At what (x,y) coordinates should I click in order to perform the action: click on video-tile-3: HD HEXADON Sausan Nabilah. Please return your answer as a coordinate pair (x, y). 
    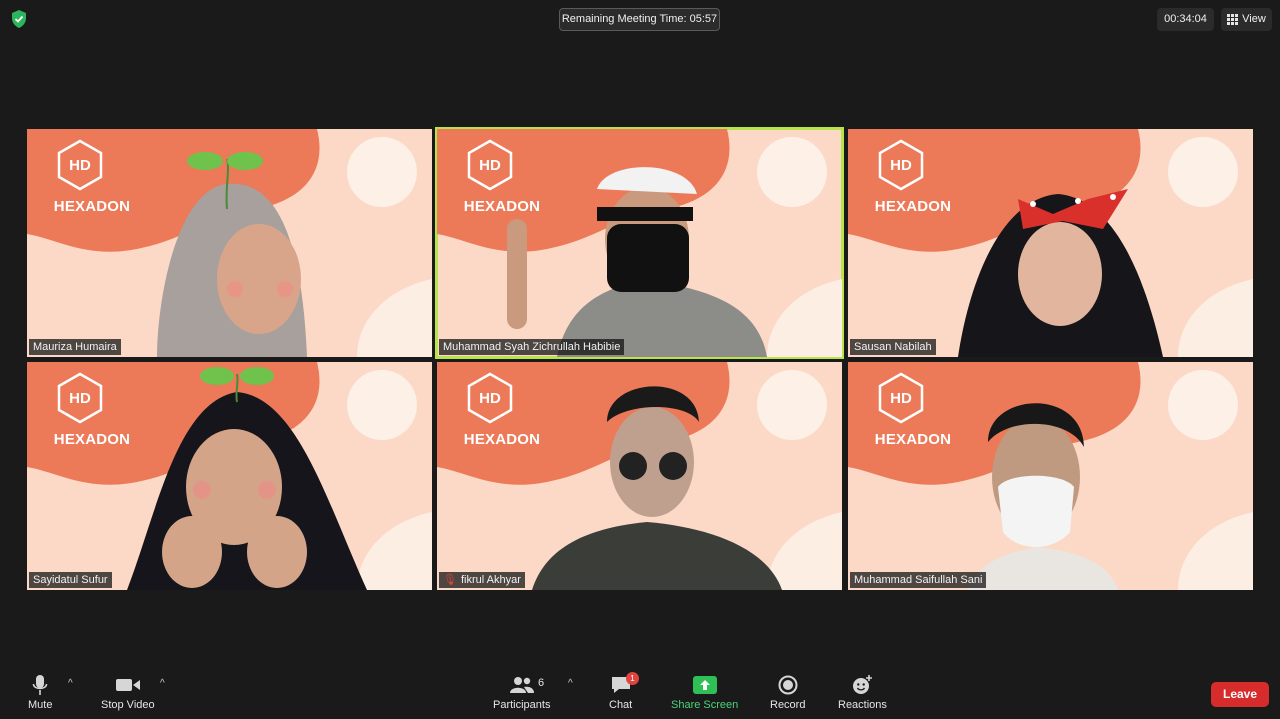
    Looking at the image, I should click on (1050, 243).